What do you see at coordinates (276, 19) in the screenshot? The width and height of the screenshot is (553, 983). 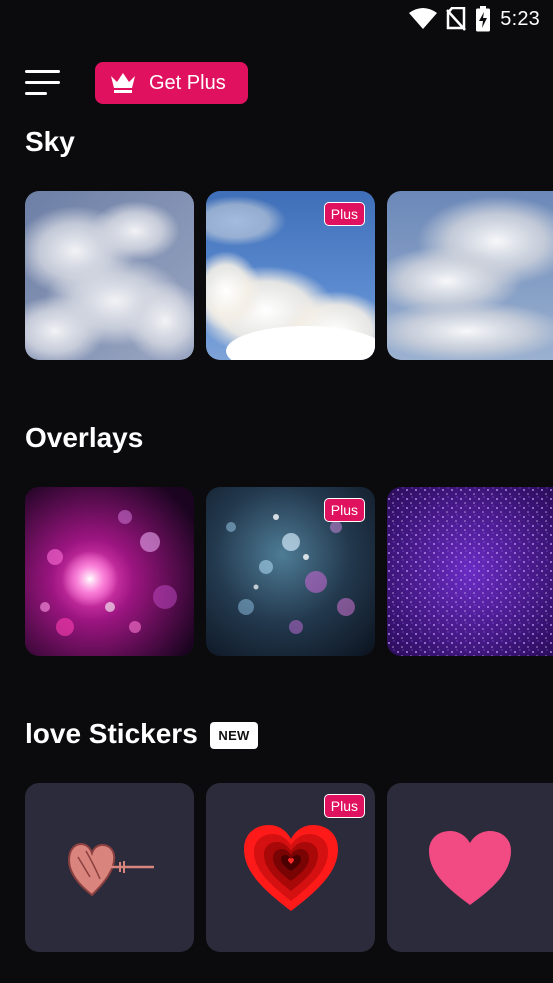 I see `status-bar: 5:23` at bounding box center [276, 19].